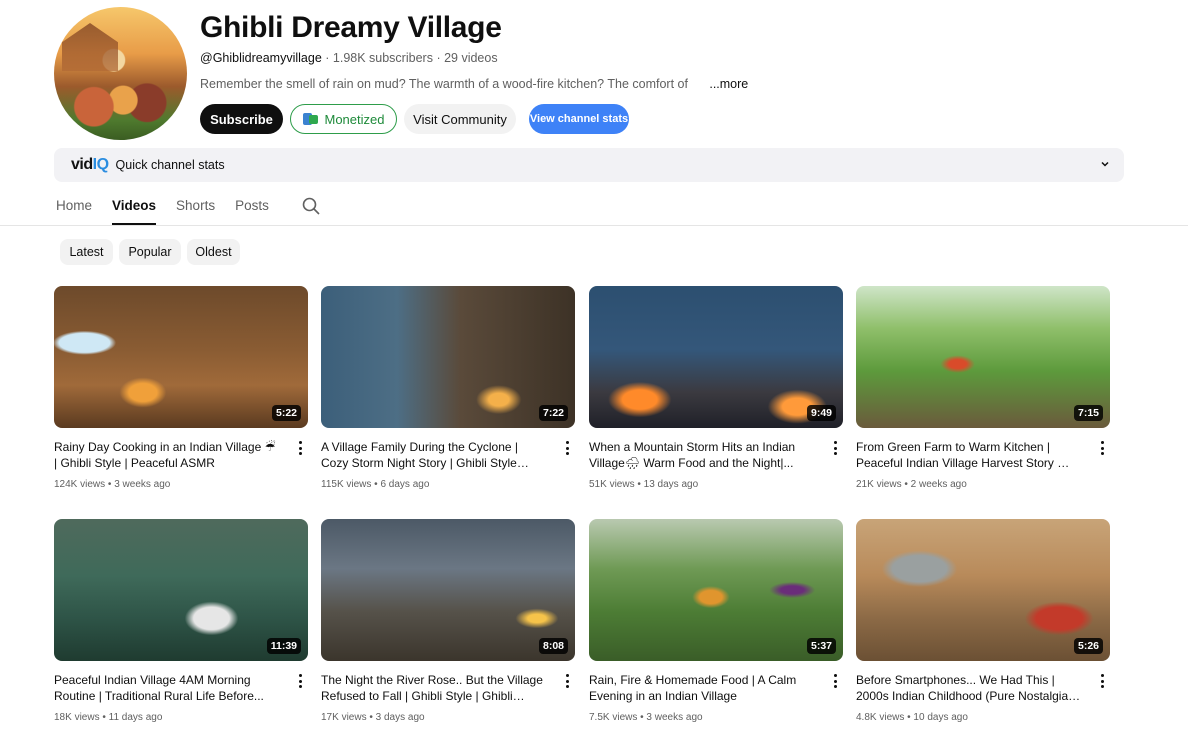 The width and height of the screenshot is (1188, 743). Describe the element at coordinates (373, 717) in the screenshot. I see `video-meta: 17K views • 3 days ago` at that location.